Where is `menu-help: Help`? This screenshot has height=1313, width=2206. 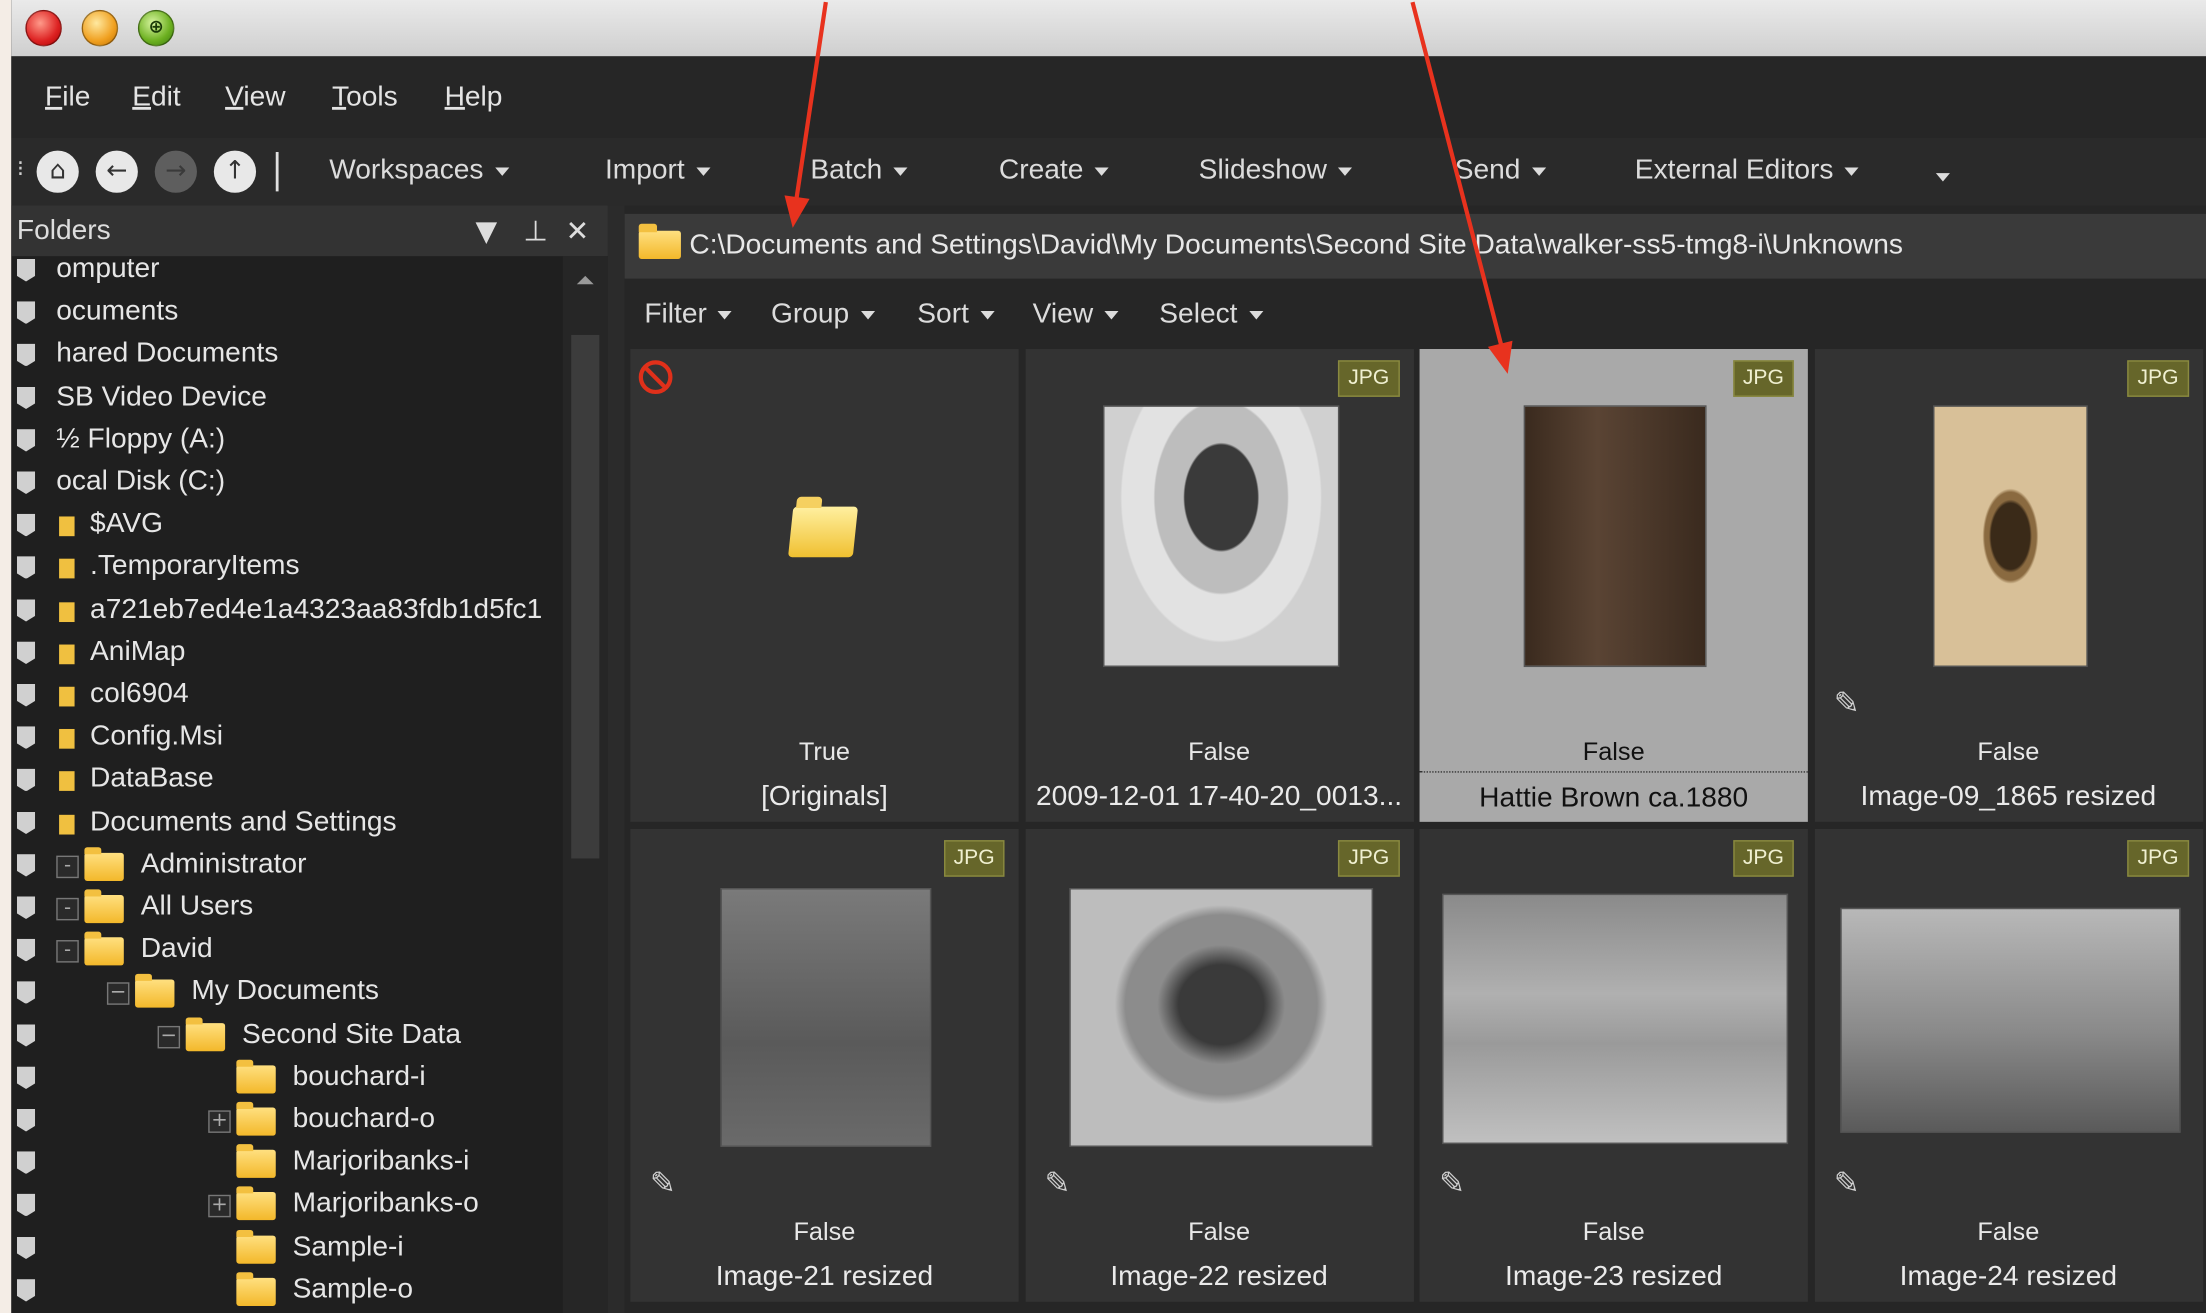
menu-help: Help is located at coordinates (474, 98).